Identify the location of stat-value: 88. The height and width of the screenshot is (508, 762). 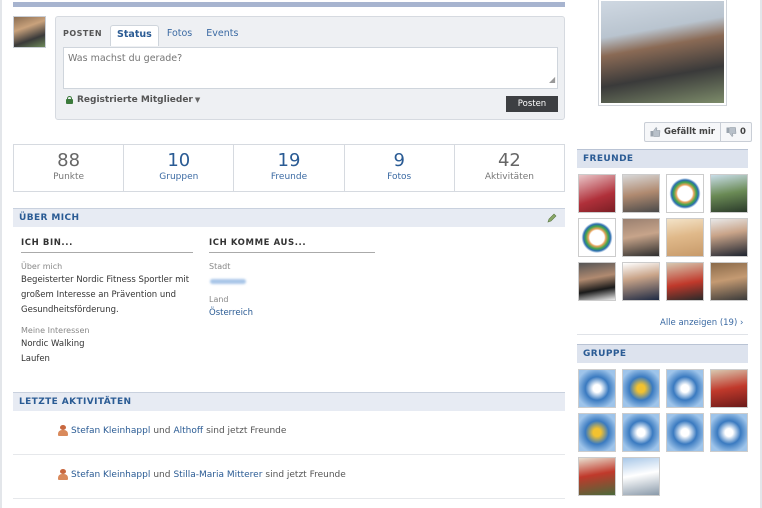
(69, 160).